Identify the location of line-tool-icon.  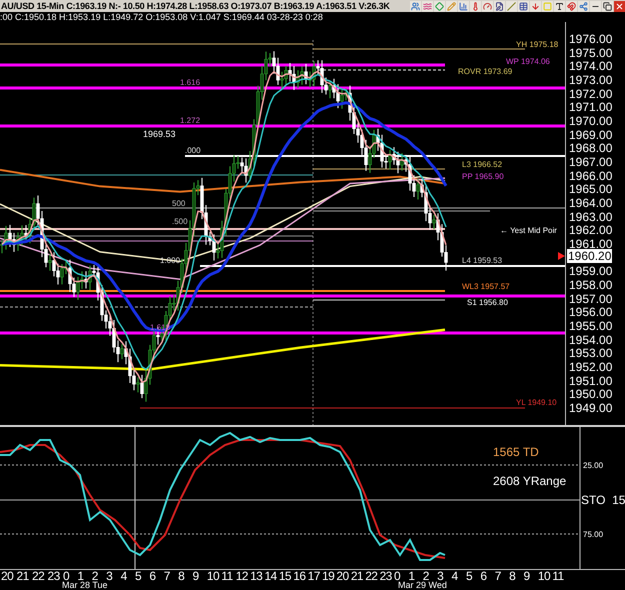
(511, 6).